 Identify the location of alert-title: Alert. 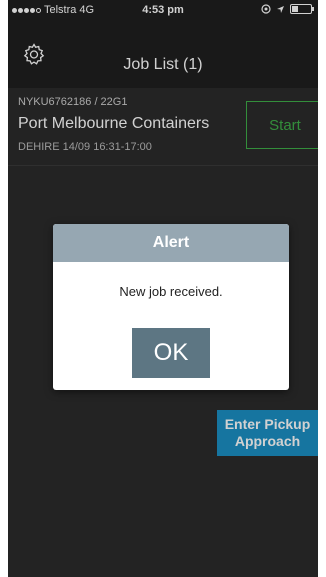
(171, 243).